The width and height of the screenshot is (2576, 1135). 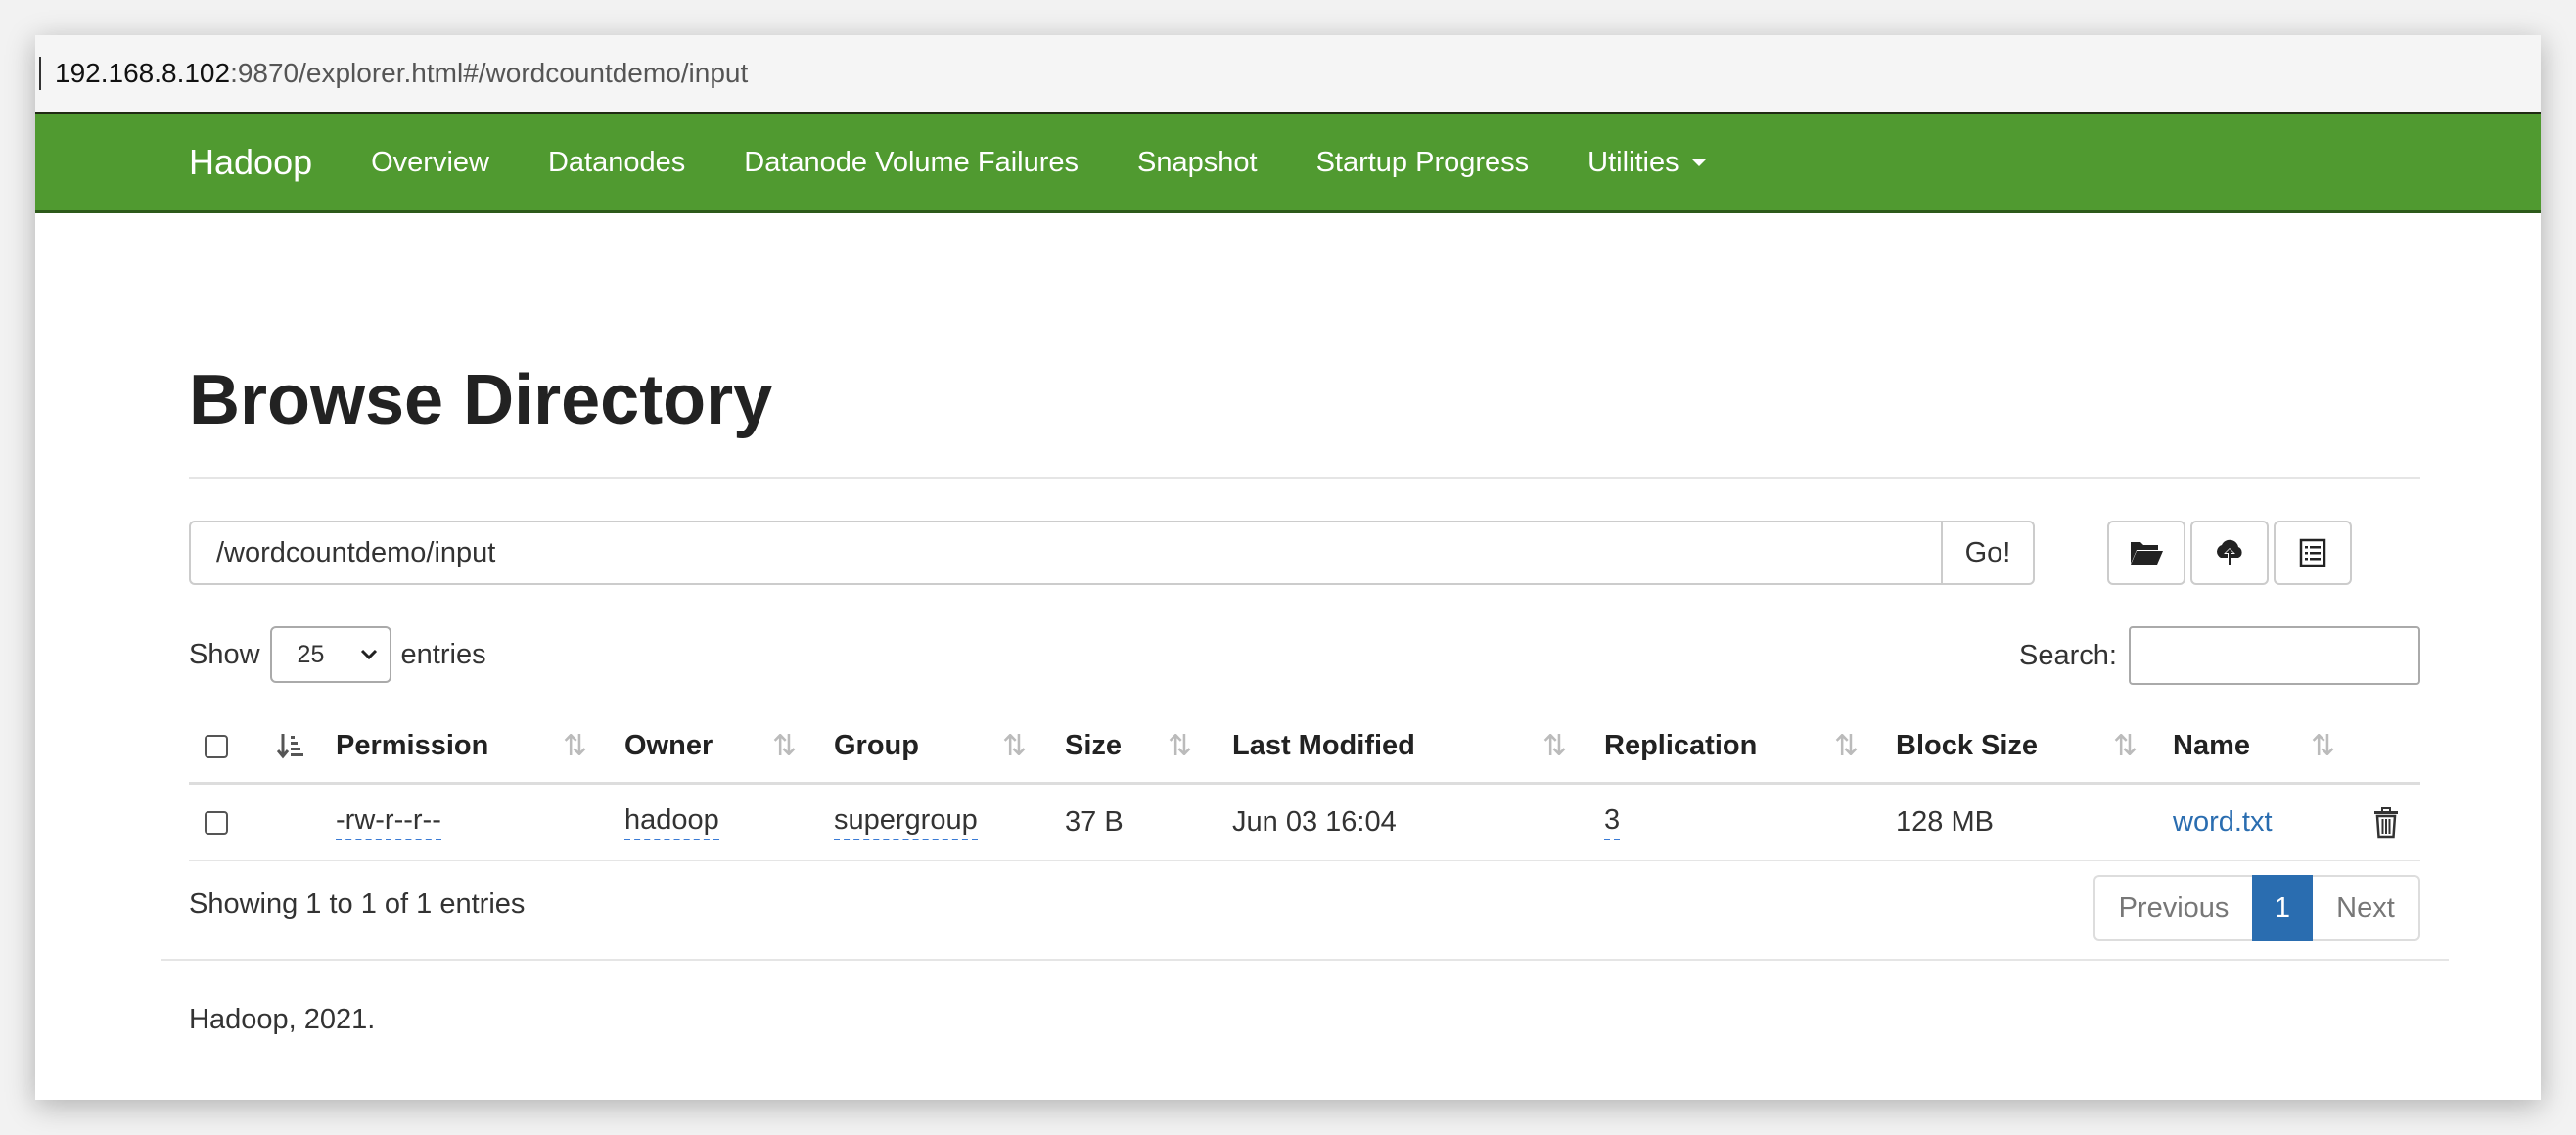 What do you see at coordinates (1095, 822) in the screenshot?
I see `cell-size: 37 B` at bounding box center [1095, 822].